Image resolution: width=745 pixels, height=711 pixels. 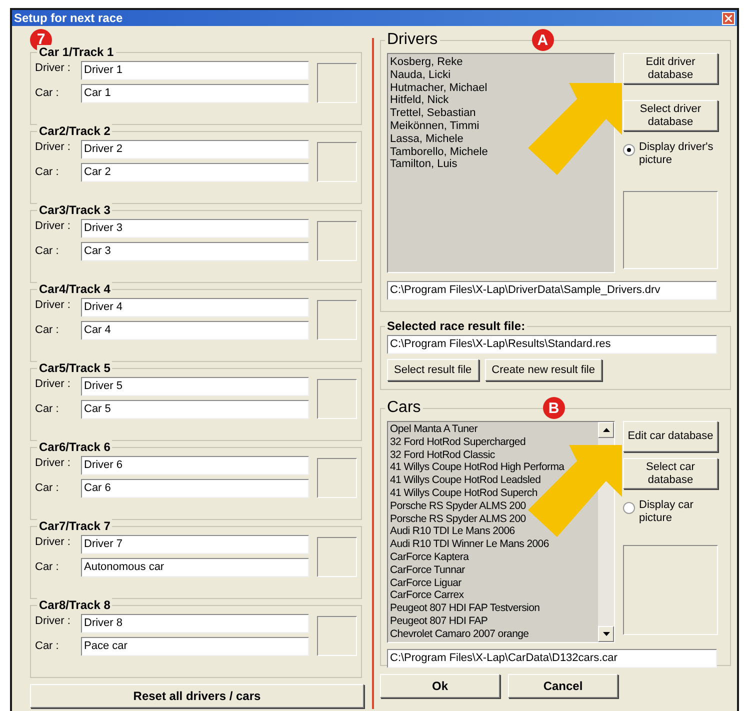 What do you see at coordinates (433, 370) in the screenshot?
I see `button: Select result file` at bounding box center [433, 370].